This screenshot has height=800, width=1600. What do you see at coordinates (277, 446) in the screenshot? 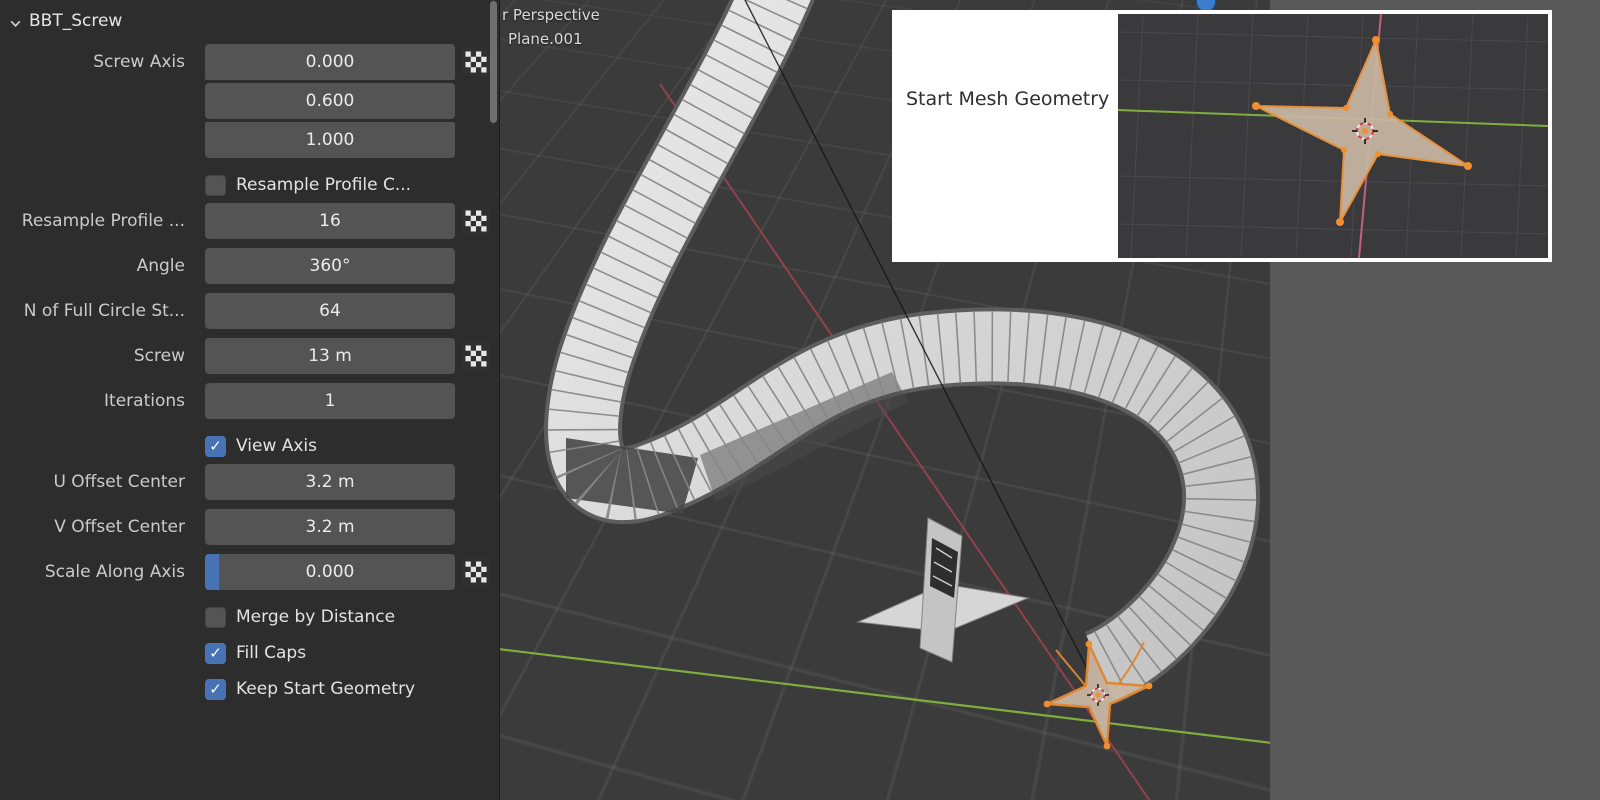
I see `view-axis-label: View Axis` at bounding box center [277, 446].